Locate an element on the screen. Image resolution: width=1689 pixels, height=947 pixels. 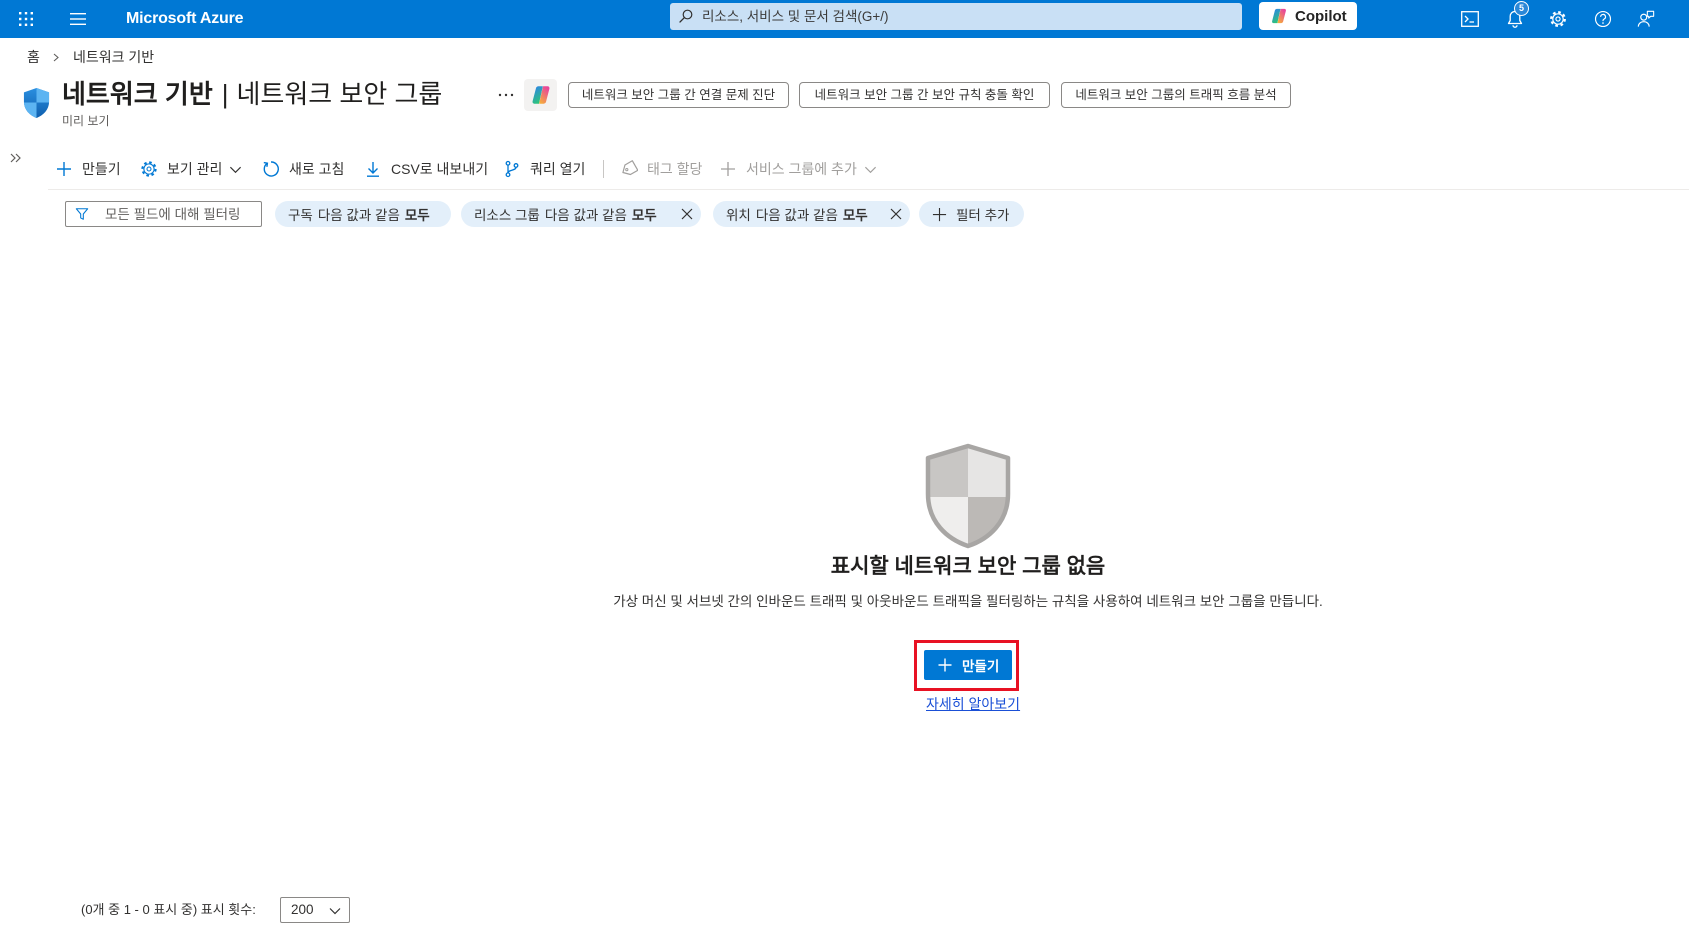
filter-input is located at coordinates (181, 214).